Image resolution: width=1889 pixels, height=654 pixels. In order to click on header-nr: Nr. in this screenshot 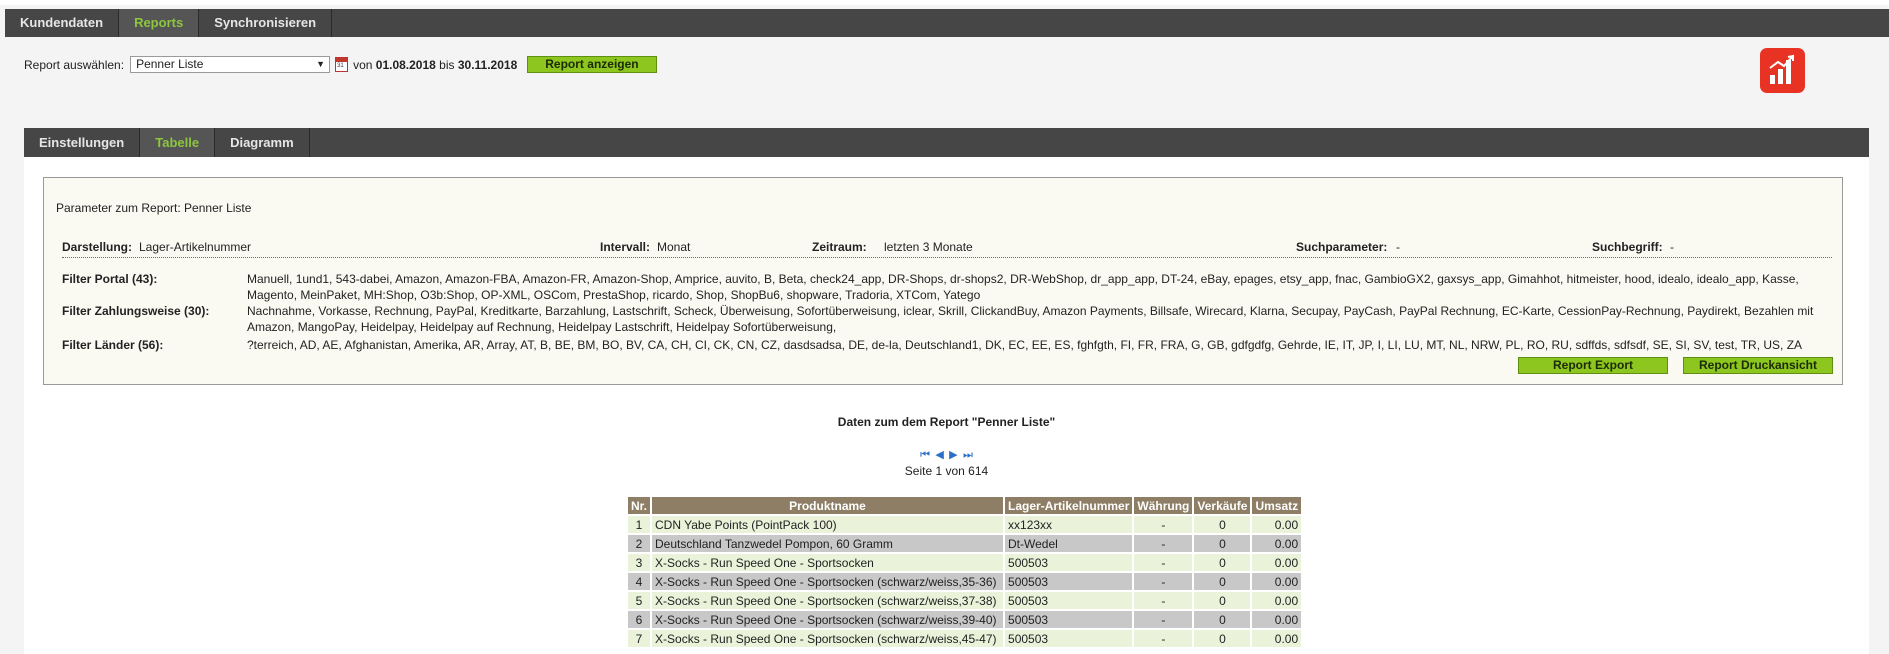, I will do `click(639, 505)`.